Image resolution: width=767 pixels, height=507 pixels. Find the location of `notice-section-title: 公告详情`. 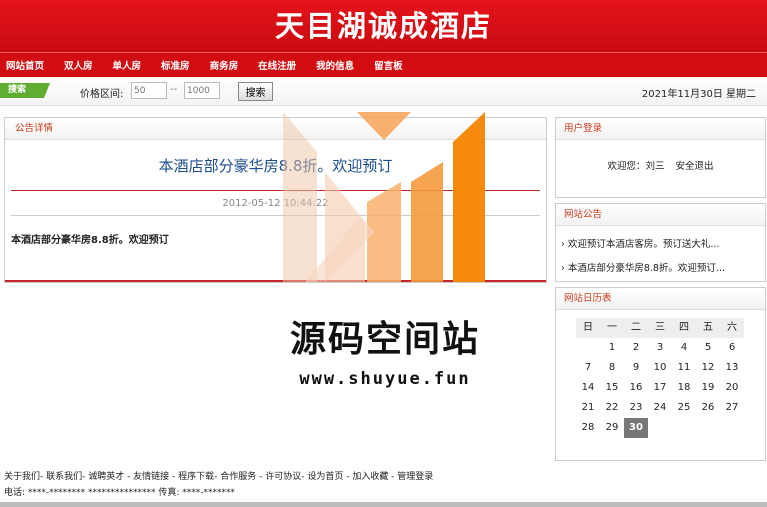

notice-section-title: 公告详情 is located at coordinates (275, 129).